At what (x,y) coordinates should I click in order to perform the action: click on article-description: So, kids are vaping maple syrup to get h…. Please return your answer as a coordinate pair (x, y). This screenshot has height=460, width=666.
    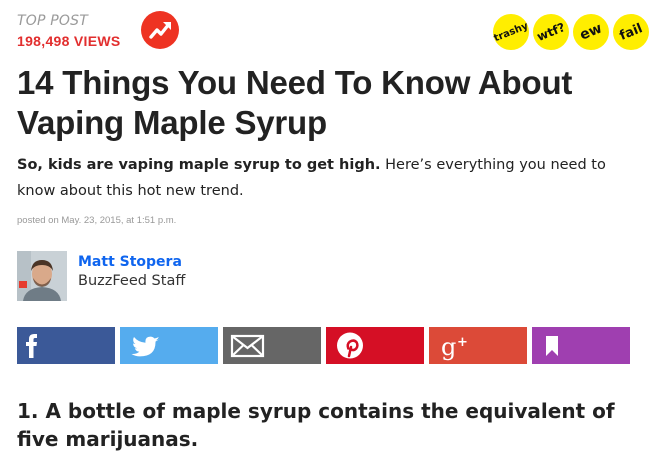
    Looking at the image, I should click on (332, 178).